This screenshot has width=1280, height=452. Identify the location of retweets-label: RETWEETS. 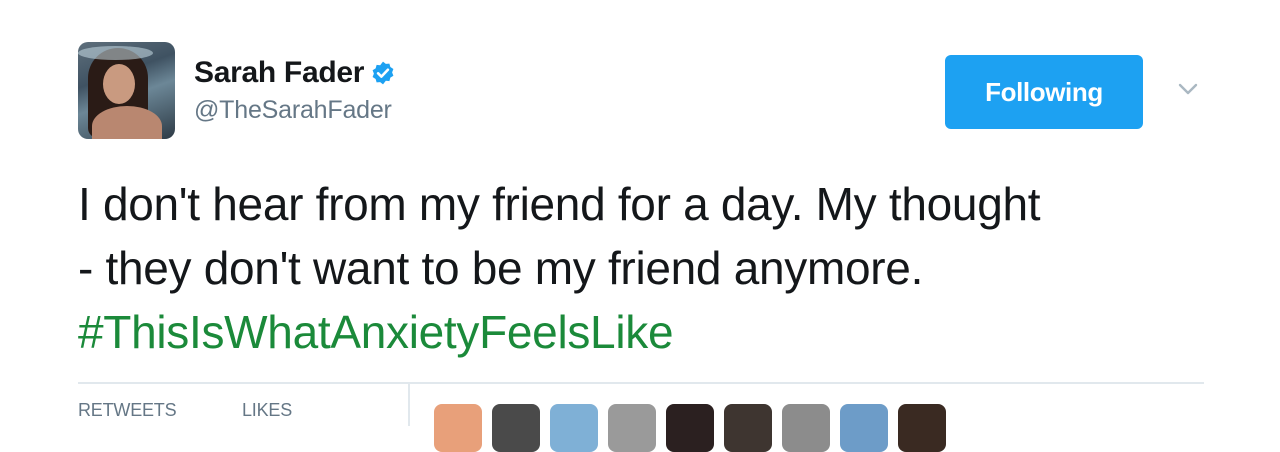
(127, 410).